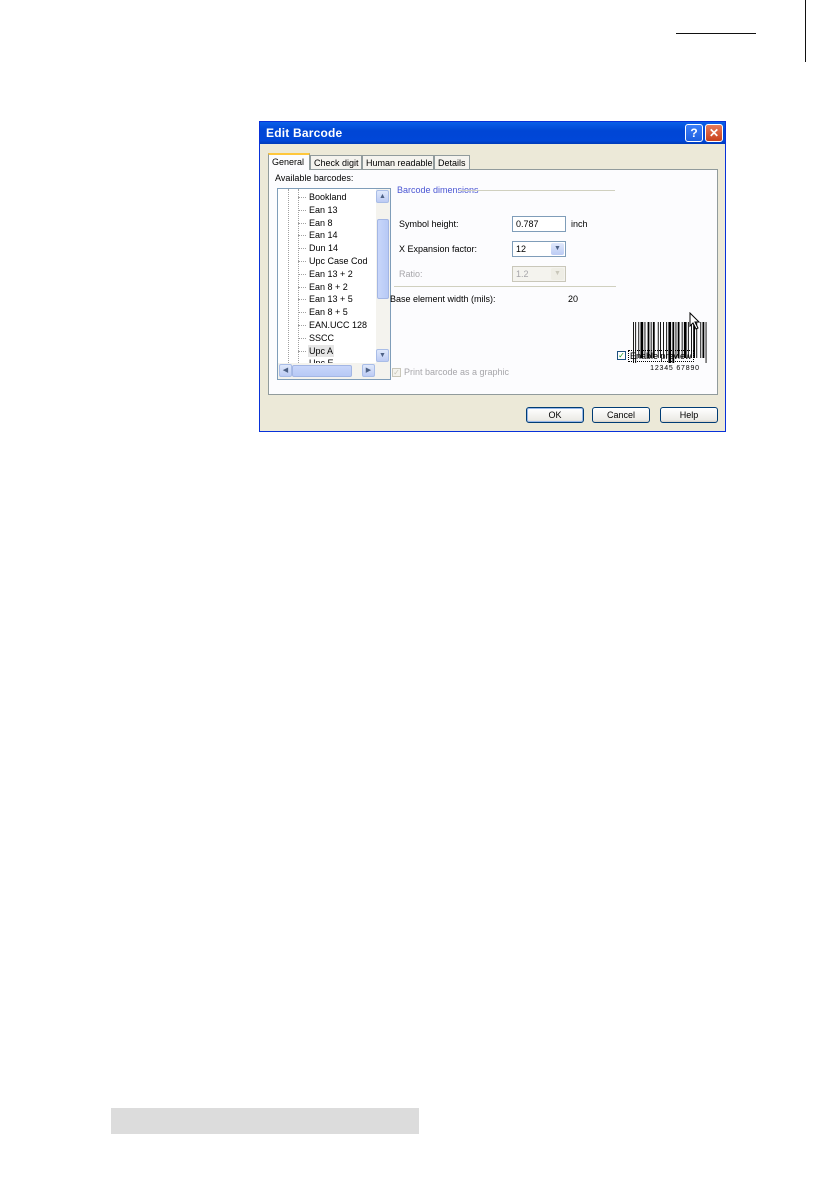 This screenshot has height=1191, width=839. Describe the element at coordinates (670, 347) in the screenshot. I see `barcode-preview-image: 12345 67890` at that location.